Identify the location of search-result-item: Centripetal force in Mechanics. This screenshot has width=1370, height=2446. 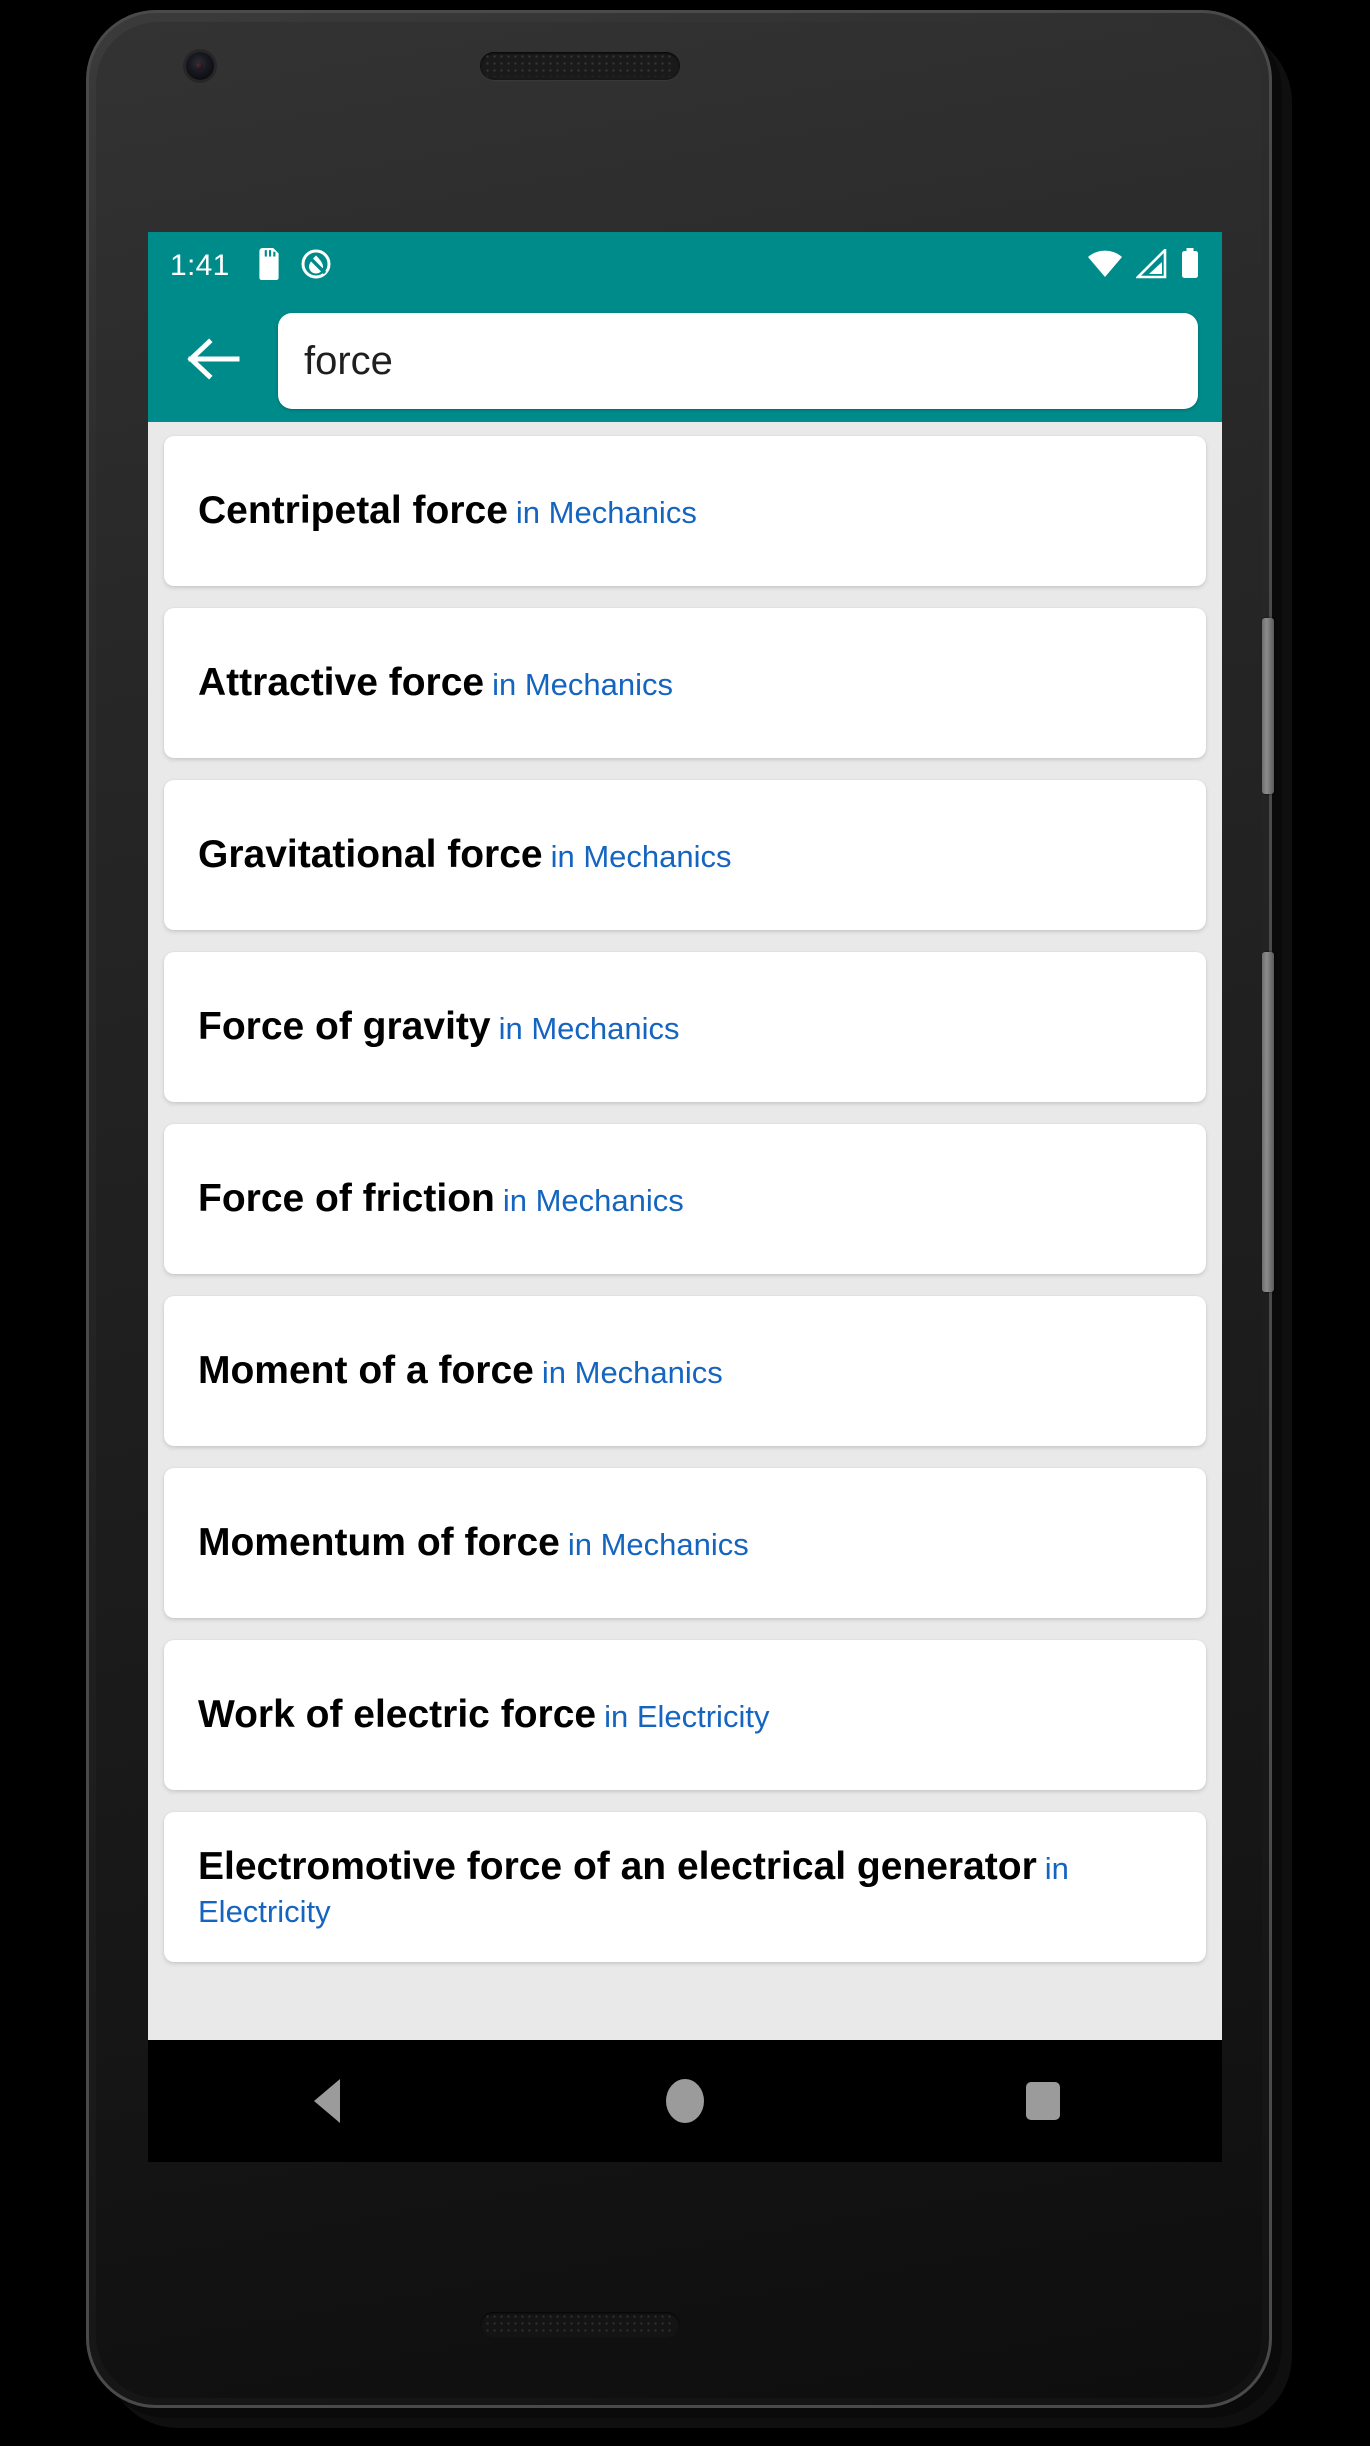
(685, 511).